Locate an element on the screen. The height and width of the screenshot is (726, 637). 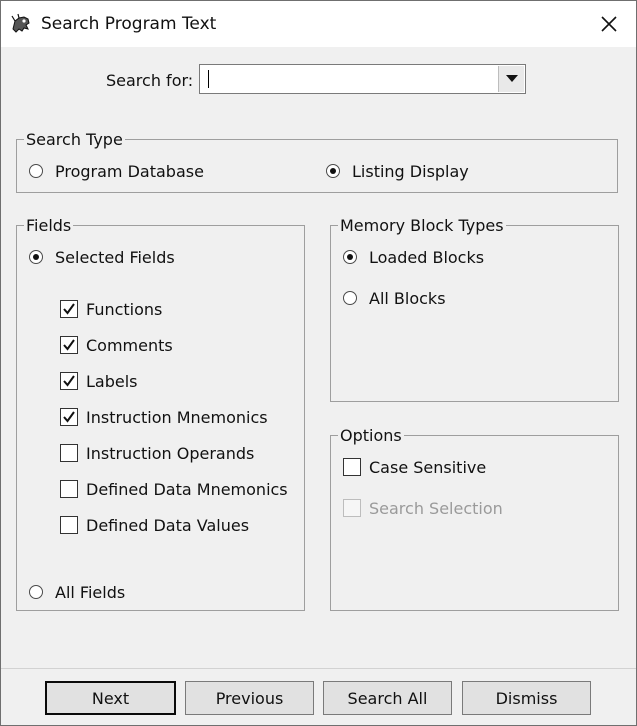
dismiss-button: Dismiss is located at coordinates (526, 698).